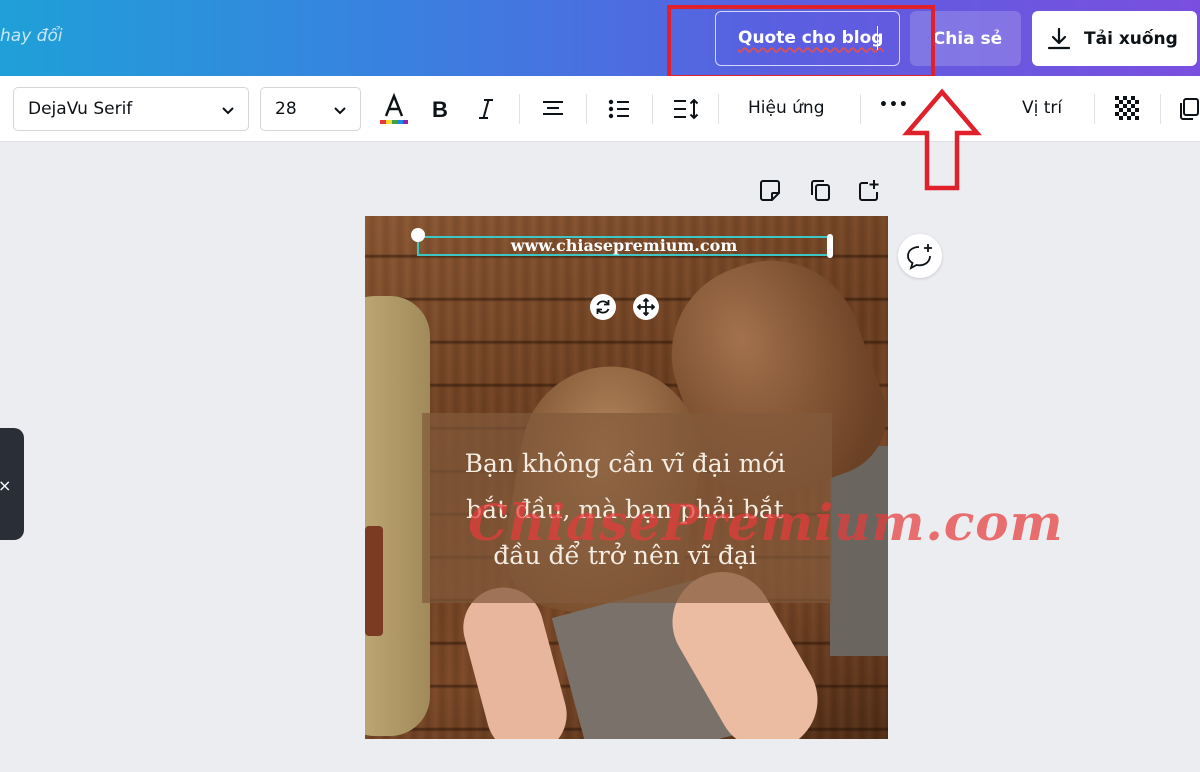 This screenshot has height=772, width=1200. Describe the element at coordinates (31, 36) in the screenshot. I see `unsaved-status: hay đổi` at that location.